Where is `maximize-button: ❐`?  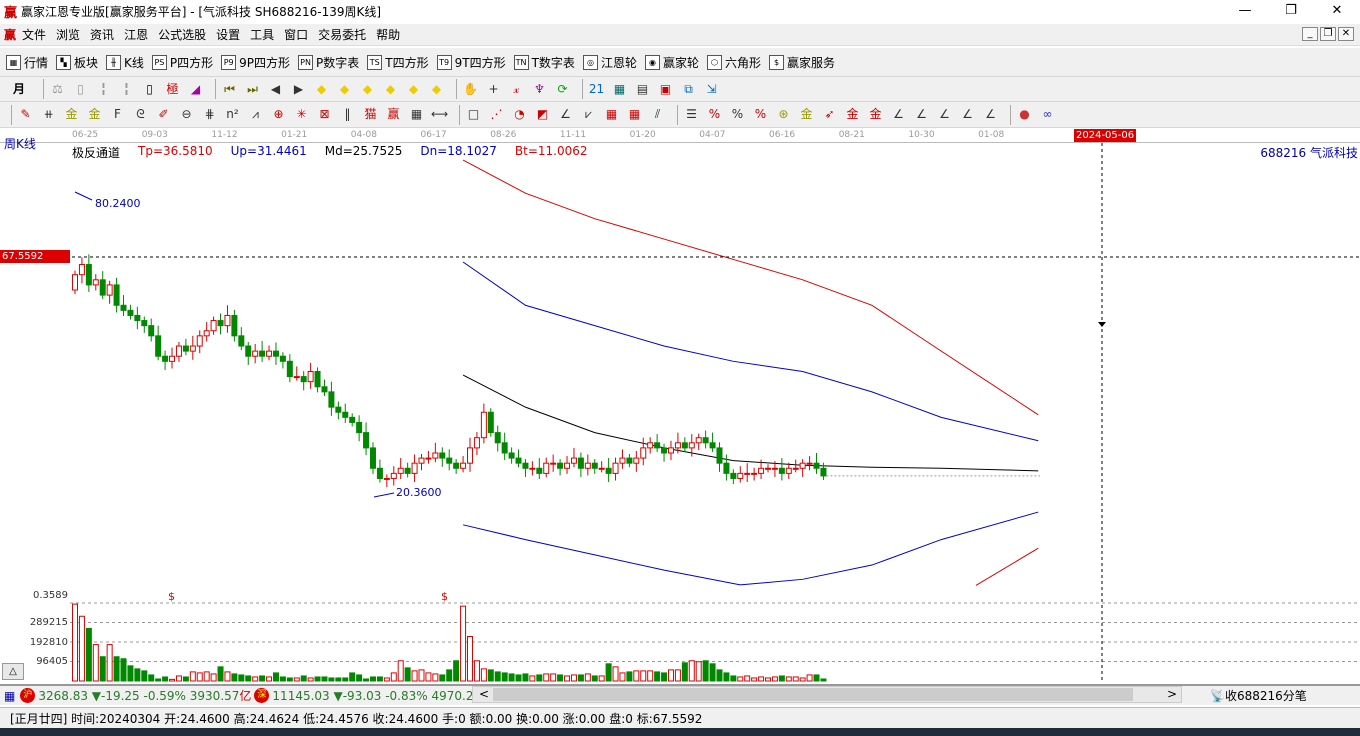 maximize-button: ❐ is located at coordinates (1291, 11).